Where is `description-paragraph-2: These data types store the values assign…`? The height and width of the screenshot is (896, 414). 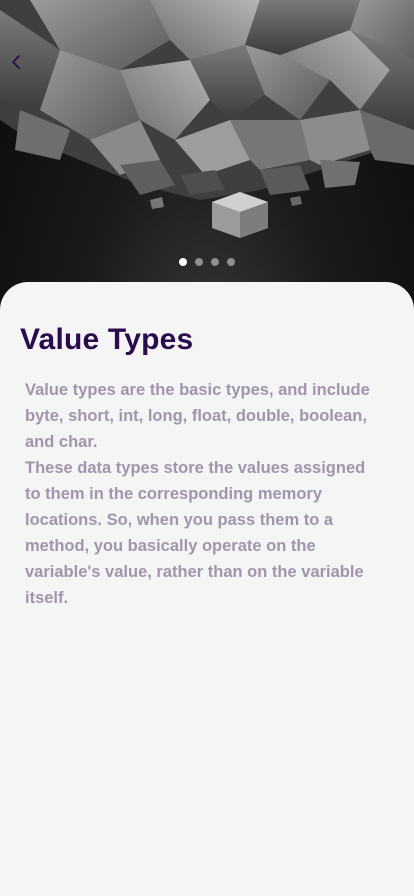
description-paragraph-2: These data types store the values assign… is located at coordinates (195, 533).